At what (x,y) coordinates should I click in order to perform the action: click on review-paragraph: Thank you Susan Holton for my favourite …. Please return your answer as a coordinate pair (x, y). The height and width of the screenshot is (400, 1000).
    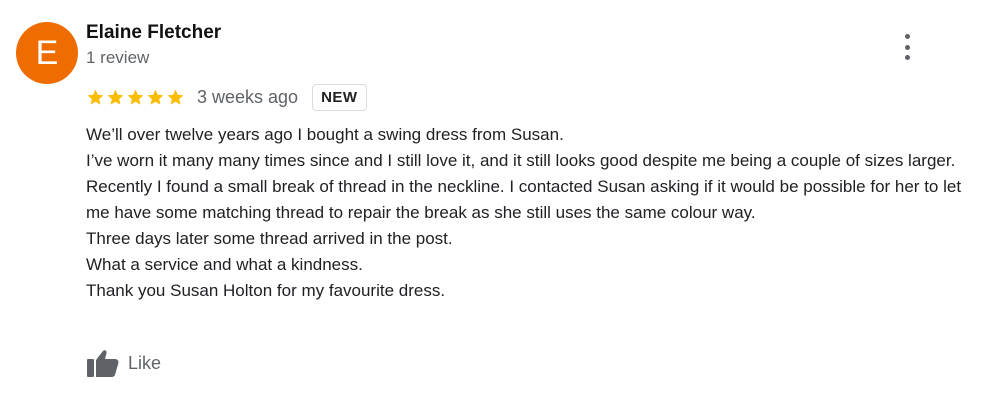
    Looking at the image, I should click on (266, 290).